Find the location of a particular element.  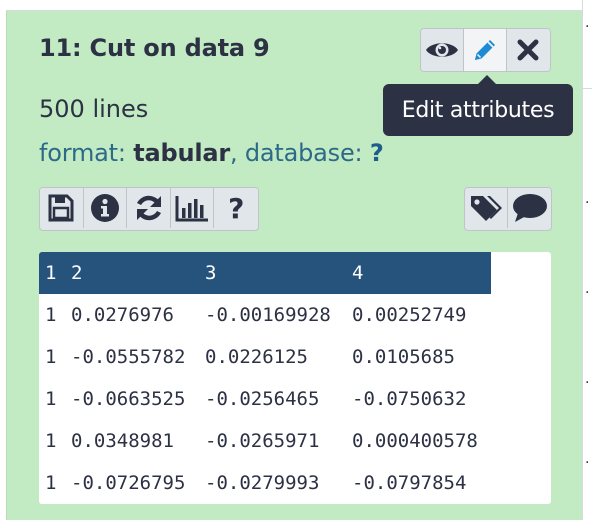

format-info: format: tabular, database: ? is located at coordinates (211, 153).